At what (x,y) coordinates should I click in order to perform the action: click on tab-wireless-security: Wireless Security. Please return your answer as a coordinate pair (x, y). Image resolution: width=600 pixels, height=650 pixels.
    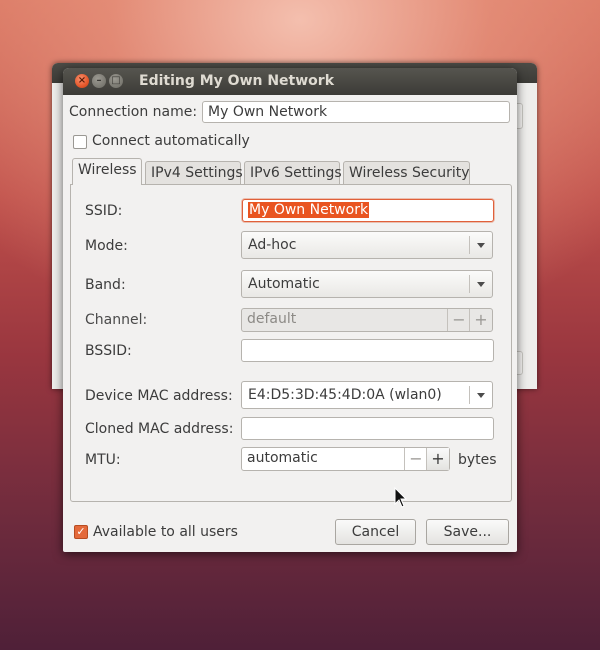
    Looking at the image, I should click on (406, 172).